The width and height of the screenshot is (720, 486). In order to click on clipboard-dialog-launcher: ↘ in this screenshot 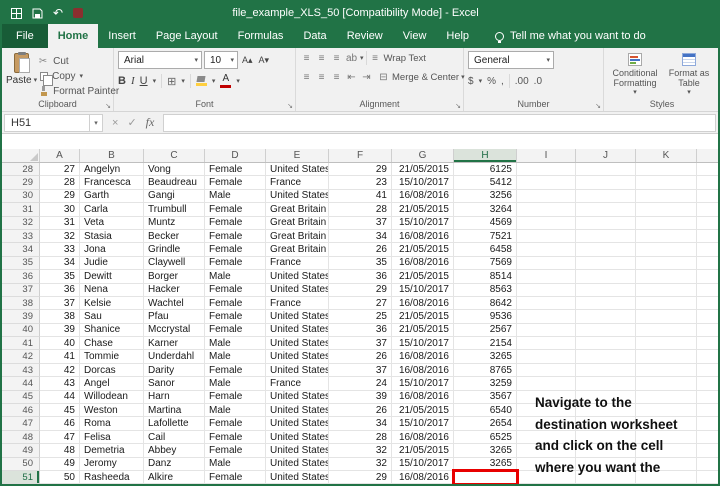, I will do `click(108, 106)`.